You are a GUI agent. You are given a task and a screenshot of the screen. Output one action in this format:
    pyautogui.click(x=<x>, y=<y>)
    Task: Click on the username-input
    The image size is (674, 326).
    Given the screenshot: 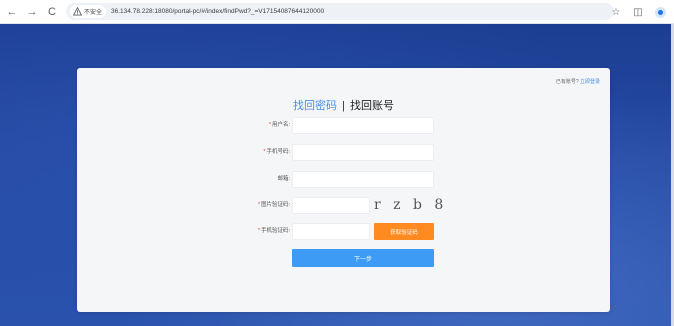 What is the action you would take?
    pyautogui.click(x=363, y=125)
    